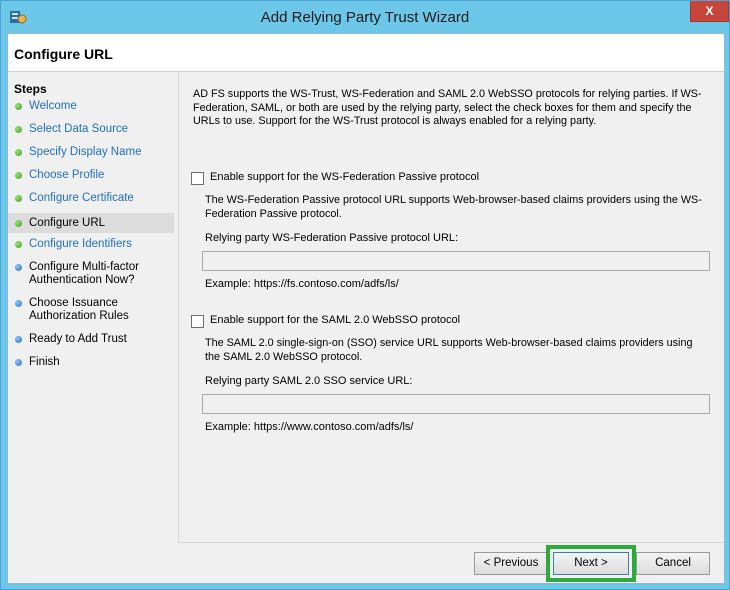 This screenshot has height=590, width=730. What do you see at coordinates (709, 11) in the screenshot?
I see `close-button: X` at bounding box center [709, 11].